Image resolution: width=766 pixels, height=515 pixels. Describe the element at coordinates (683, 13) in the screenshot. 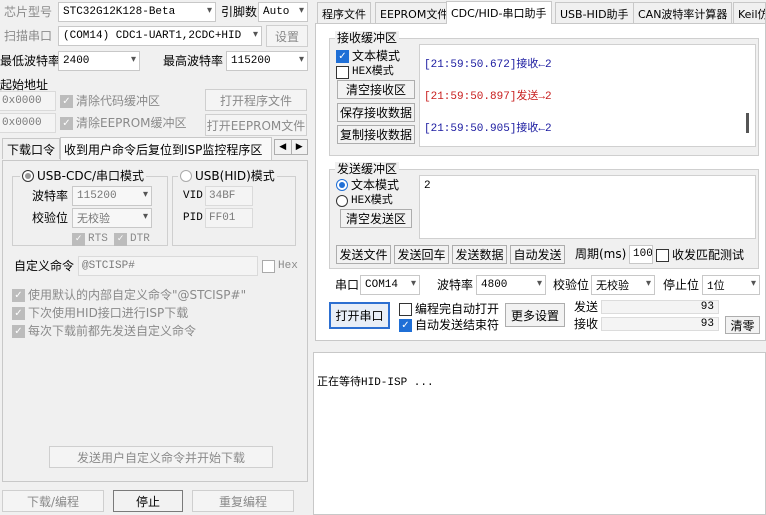

I see `tab-can-baud-calculator: CAN波特率计算器` at that location.